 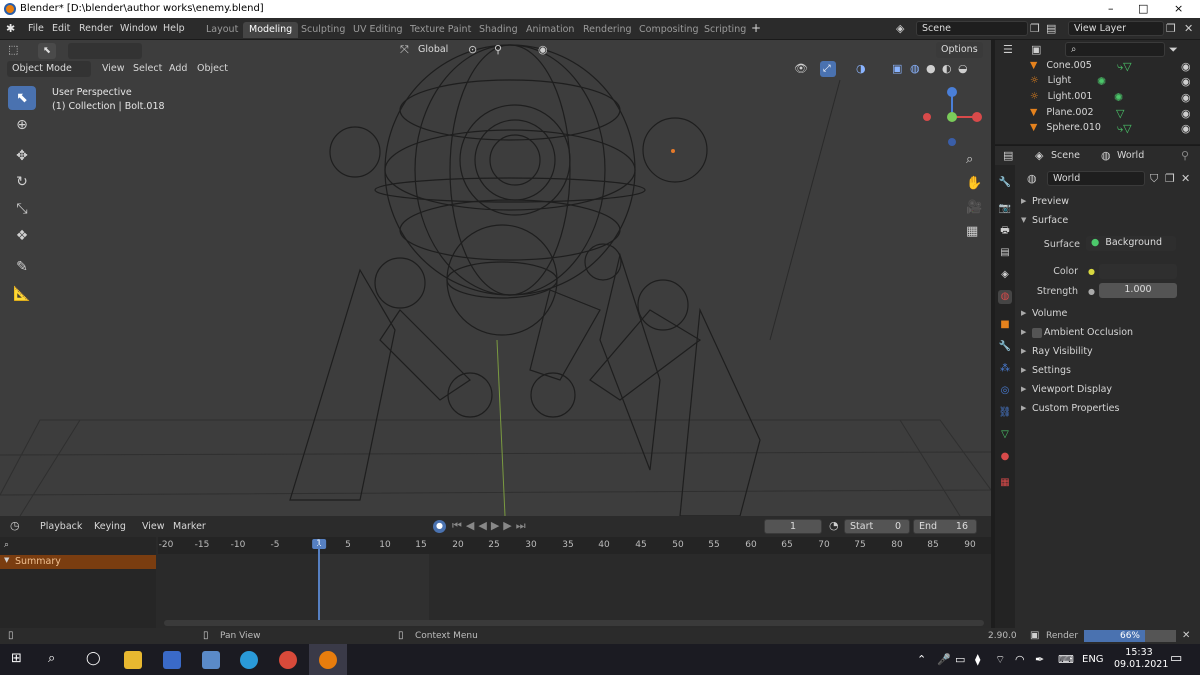 I want to click on app-icon, so click(x=211, y=660).